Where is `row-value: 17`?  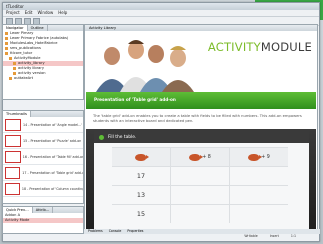
row-value: 17 is located at coordinates (141, 176).